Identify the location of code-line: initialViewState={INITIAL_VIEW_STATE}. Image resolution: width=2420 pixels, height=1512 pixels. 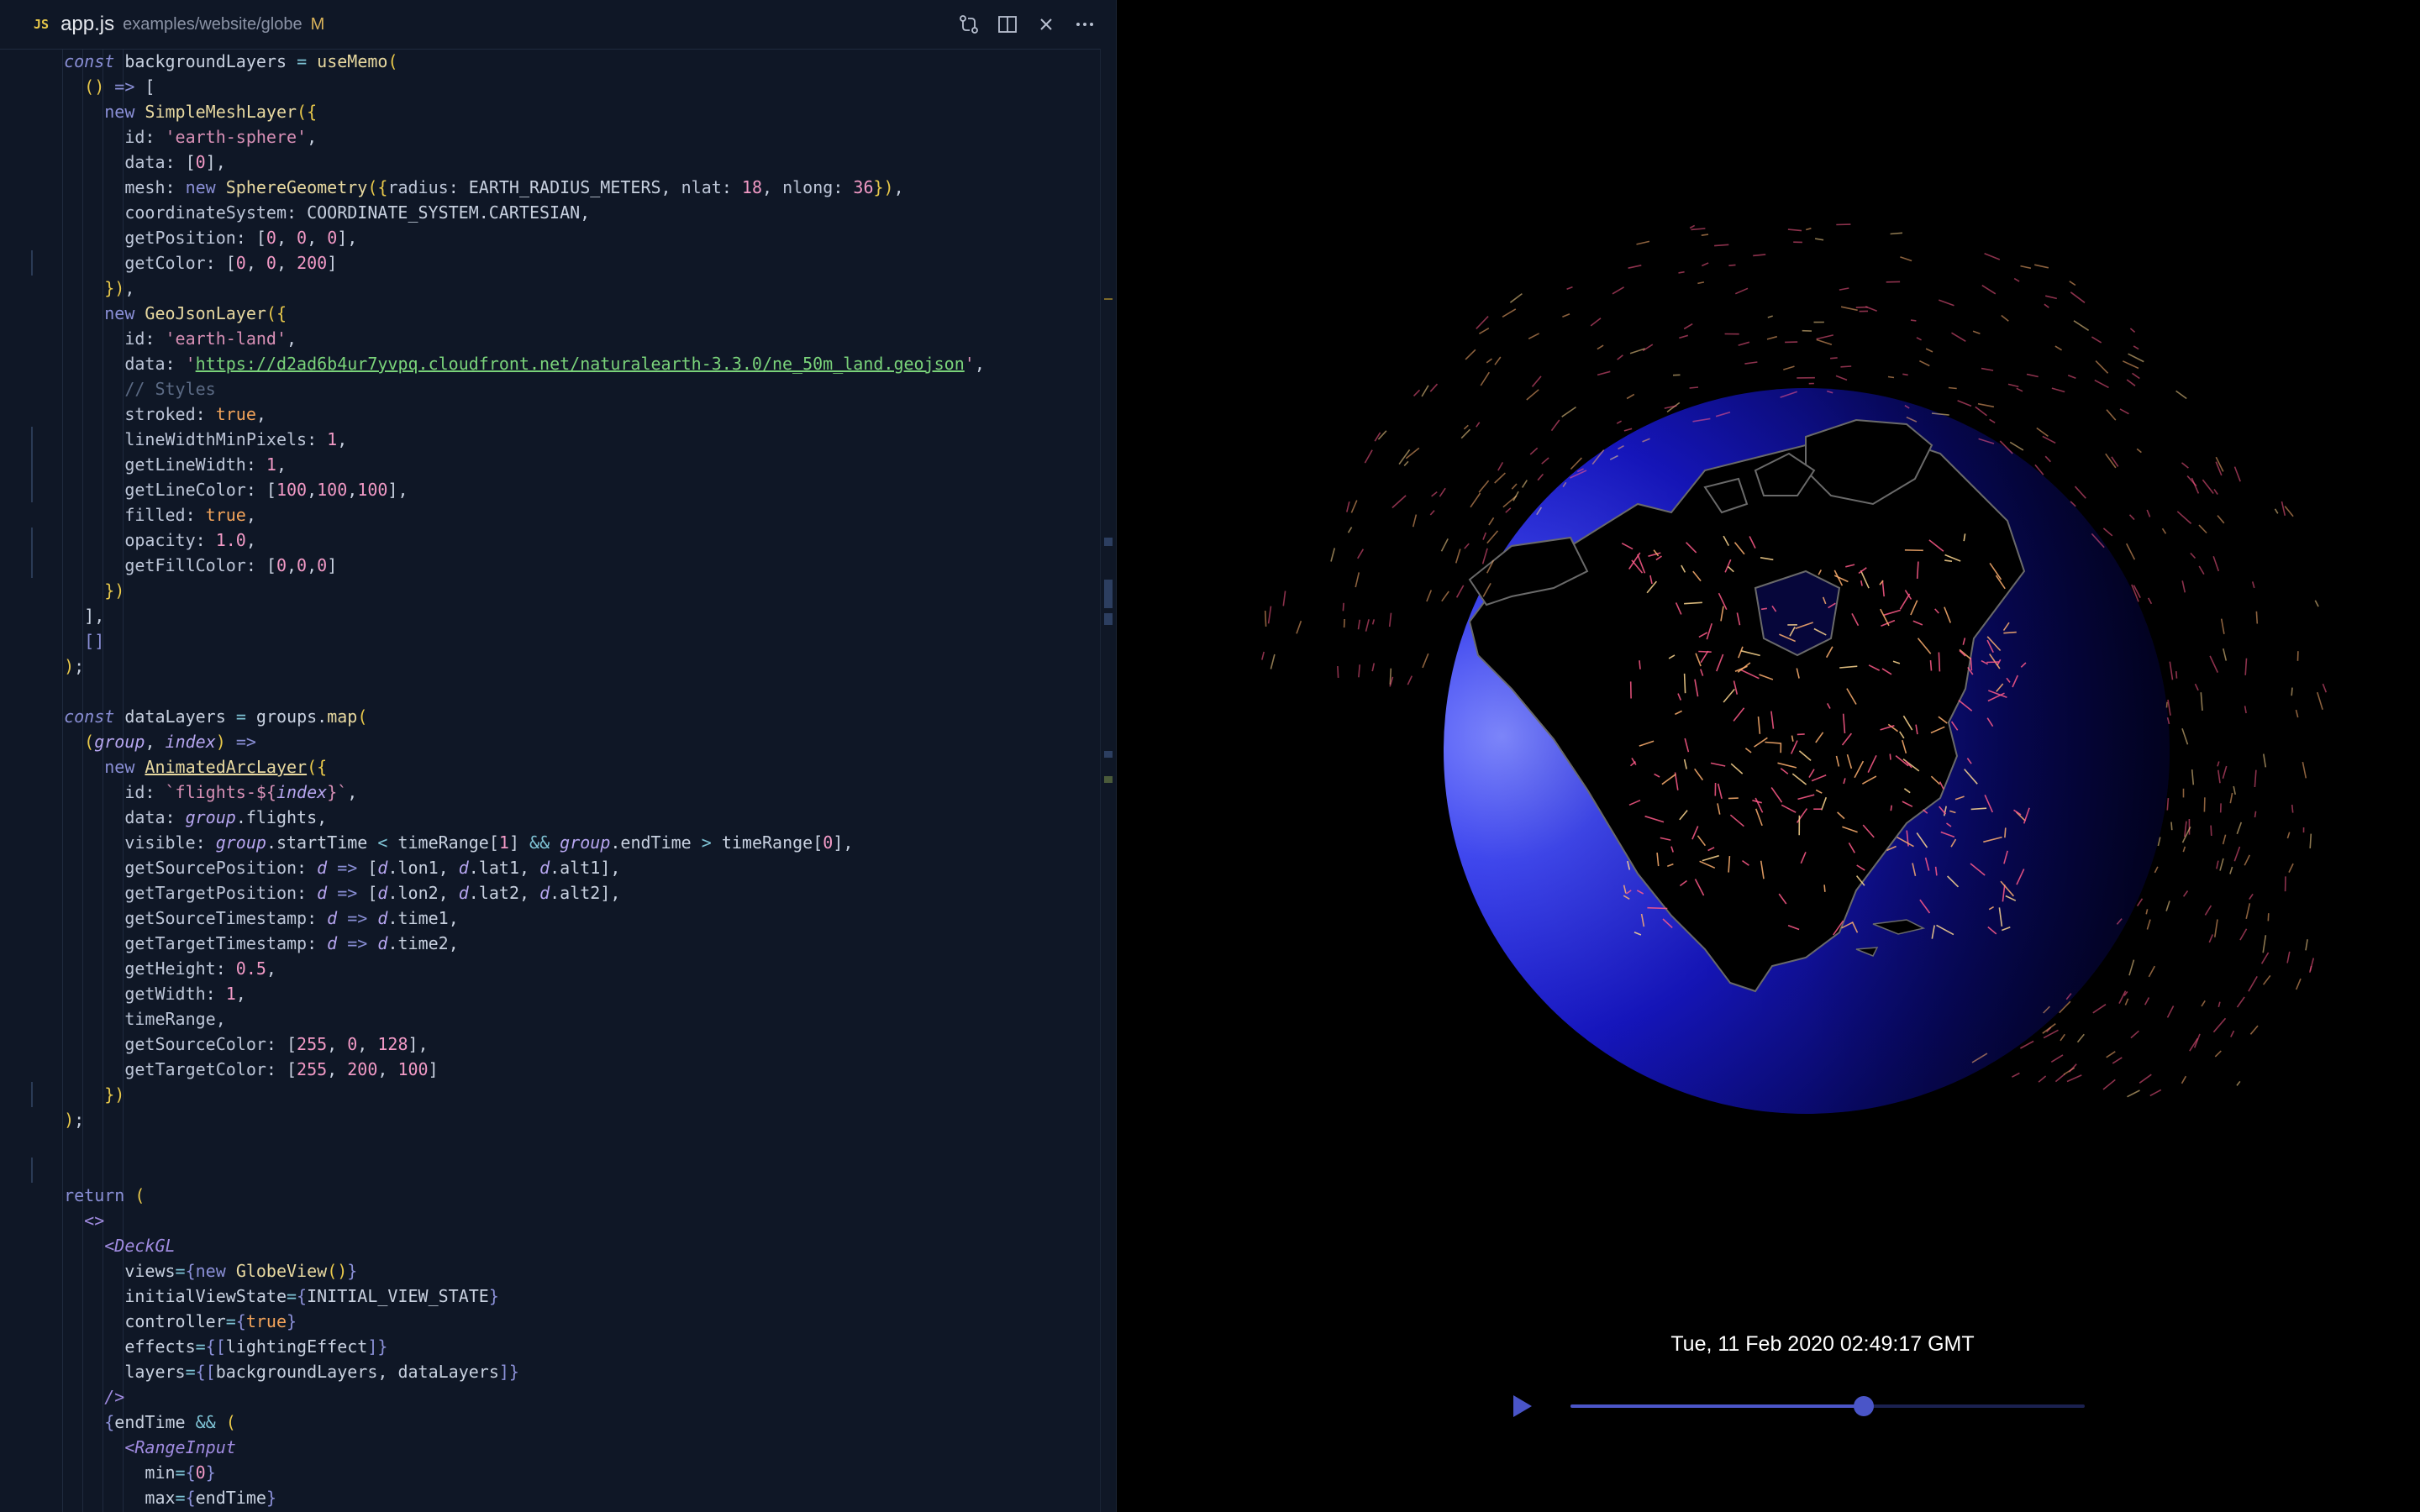
(551, 1296).